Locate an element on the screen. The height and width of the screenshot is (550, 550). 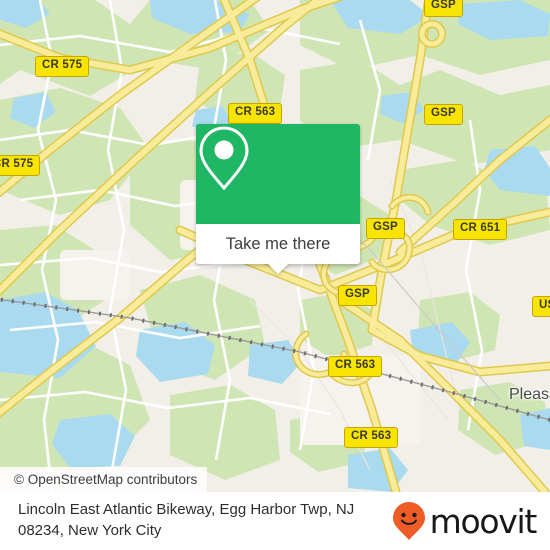
moovit-wordmark: moovit is located at coordinates (483, 521).